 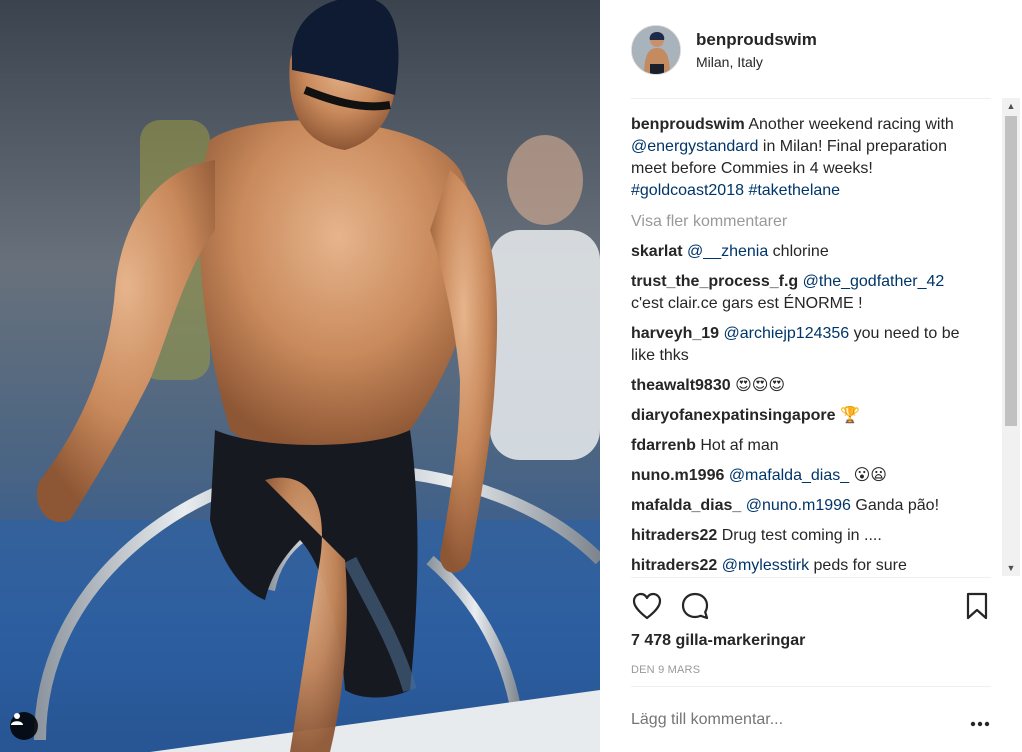 What do you see at coordinates (714, 281) in the screenshot?
I see `comment-username: trust_the_process_f.g` at bounding box center [714, 281].